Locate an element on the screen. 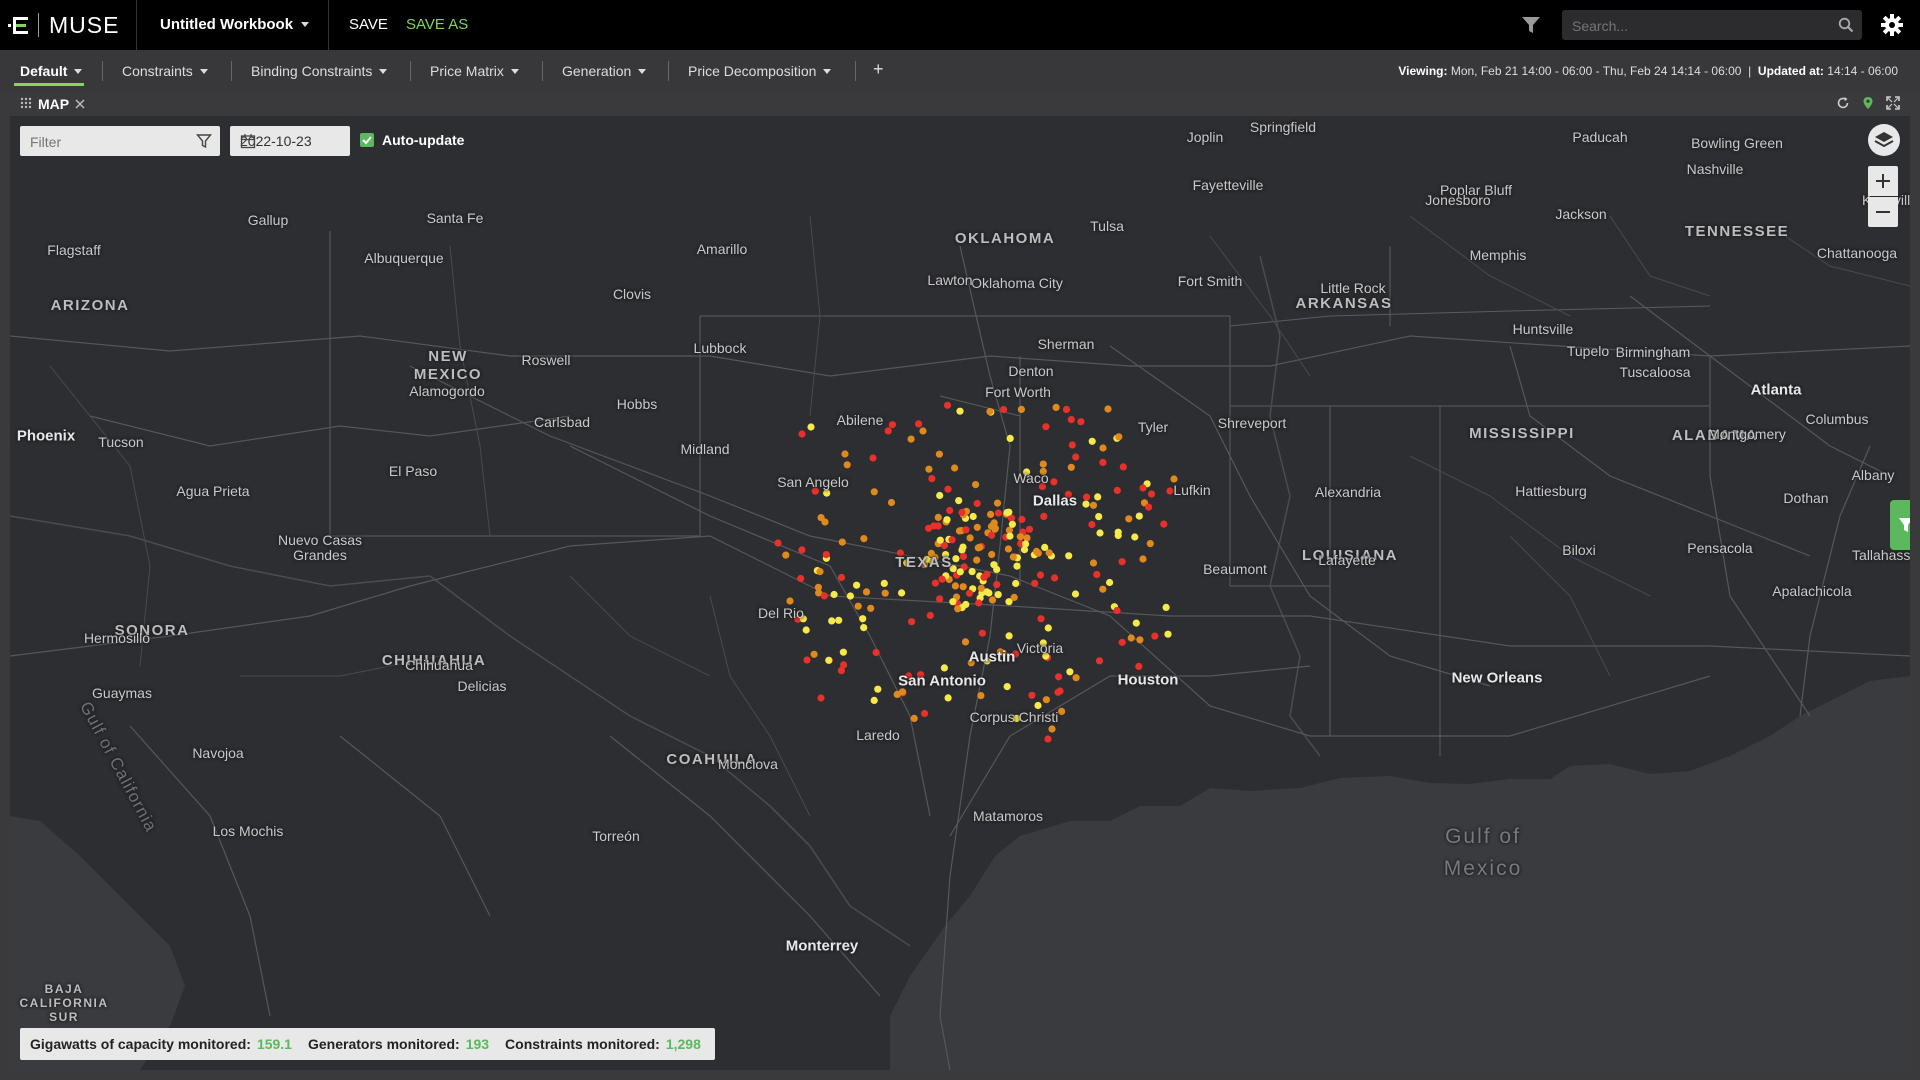 This screenshot has height=1080, width=1920. add-tab-button: + is located at coordinates (878, 69).